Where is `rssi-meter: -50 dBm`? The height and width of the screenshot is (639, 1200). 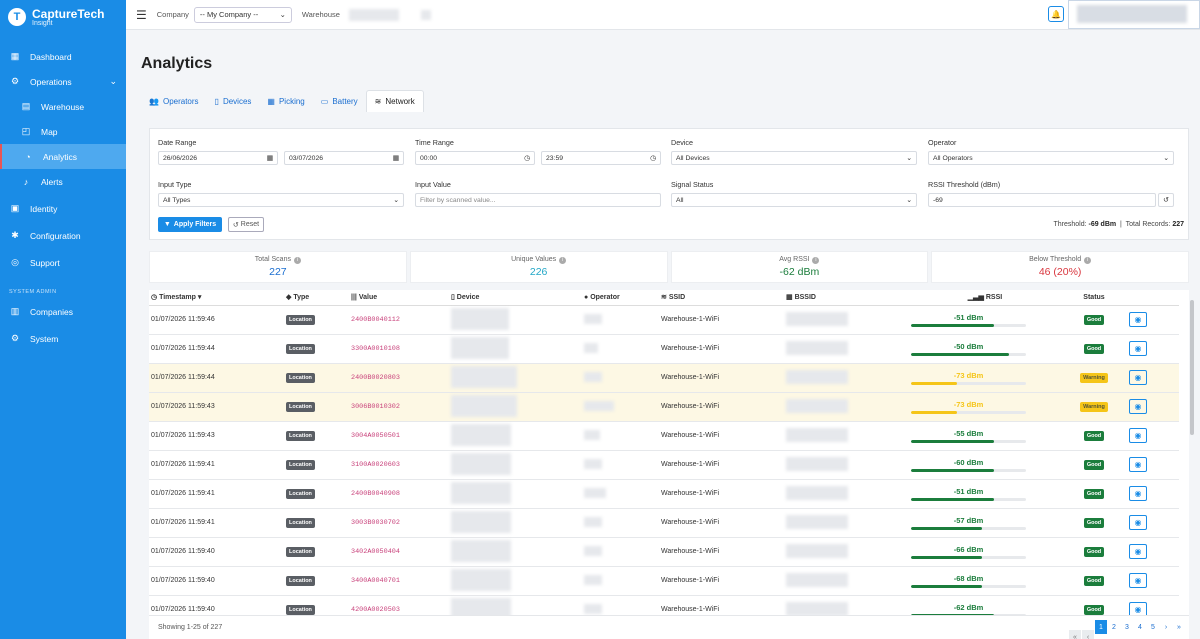
rssi-meter: -50 dBm is located at coordinates (968, 349).